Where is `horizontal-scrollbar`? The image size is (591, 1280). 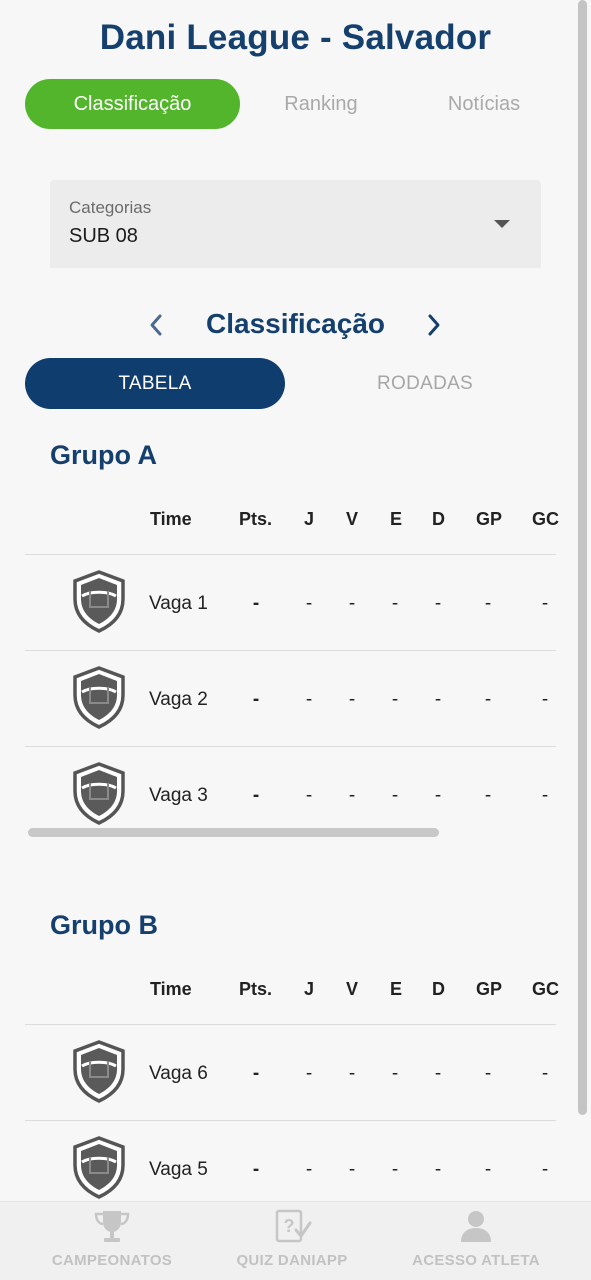 horizontal-scrollbar is located at coordinates (233, 832).